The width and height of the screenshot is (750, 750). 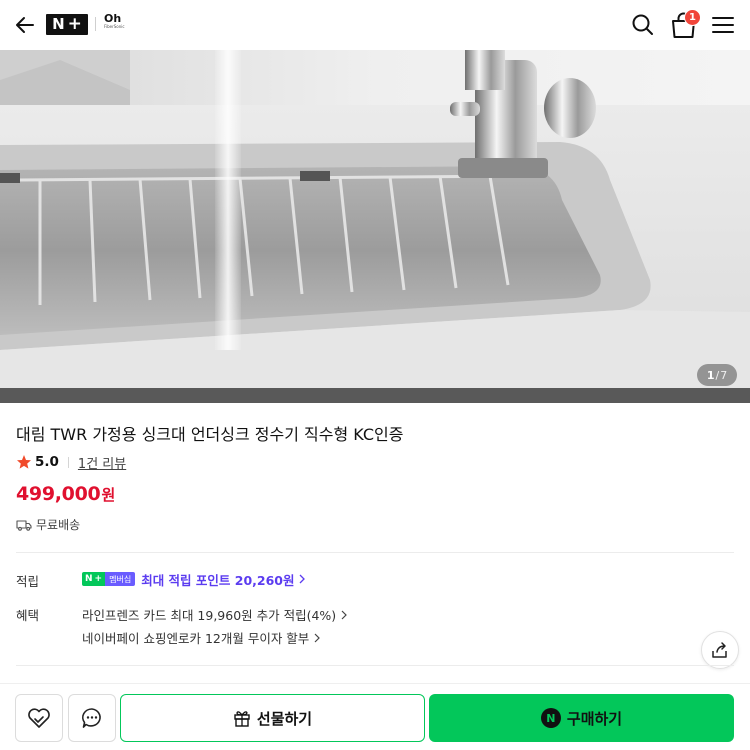 I want to click on badge-n: N, so click(x=89, y=579).